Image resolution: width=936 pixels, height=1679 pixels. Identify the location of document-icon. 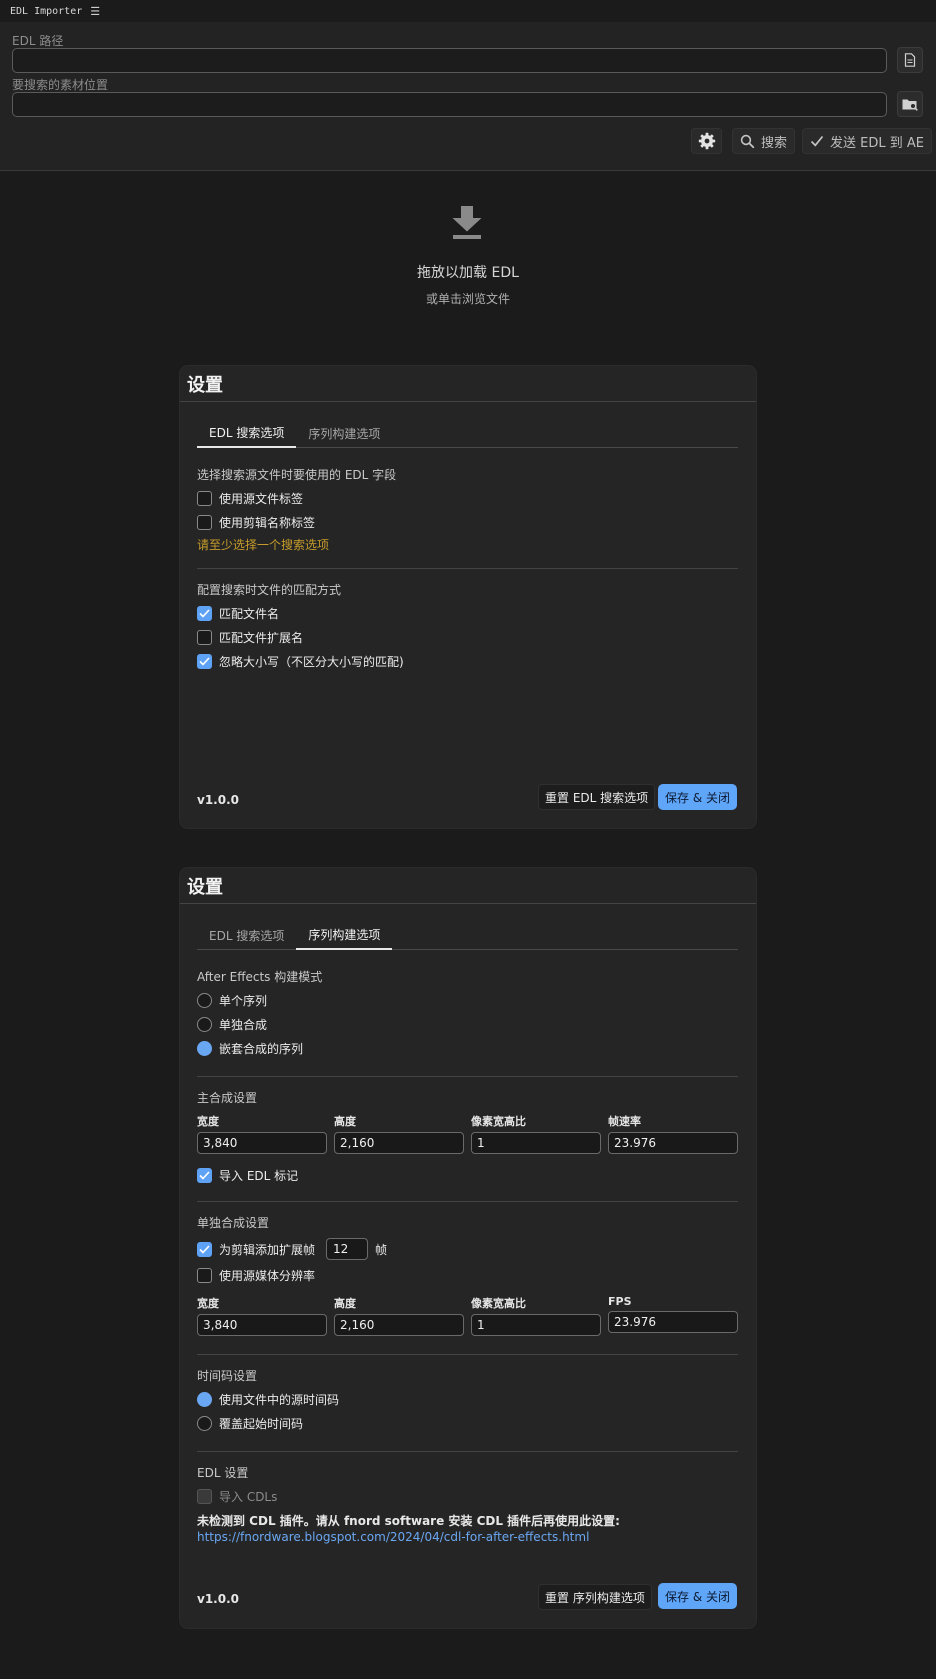
(910, 60).